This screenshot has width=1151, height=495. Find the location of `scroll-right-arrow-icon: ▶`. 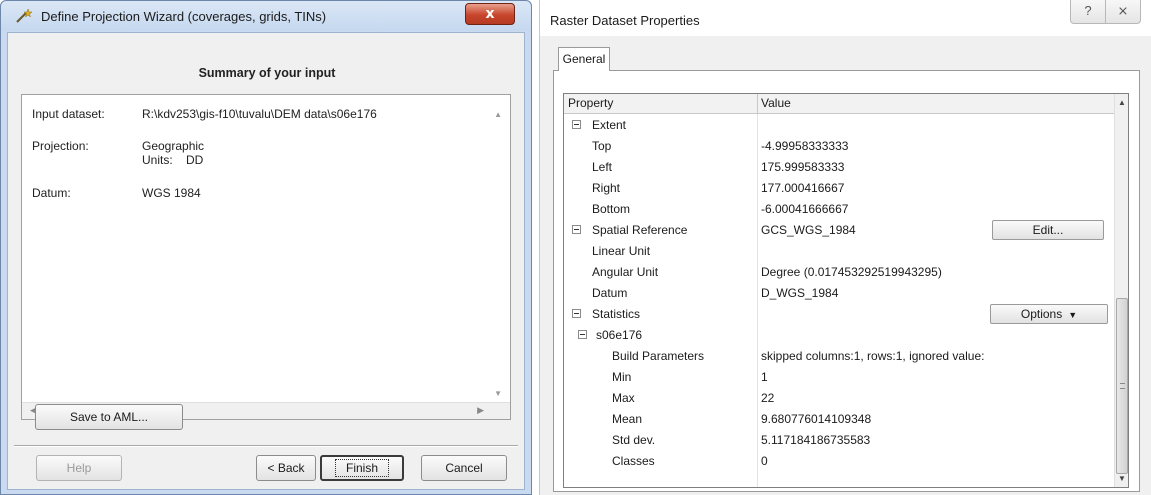

scroll-right-arrow-icon: ▶ is located at coordinates (480, 410).